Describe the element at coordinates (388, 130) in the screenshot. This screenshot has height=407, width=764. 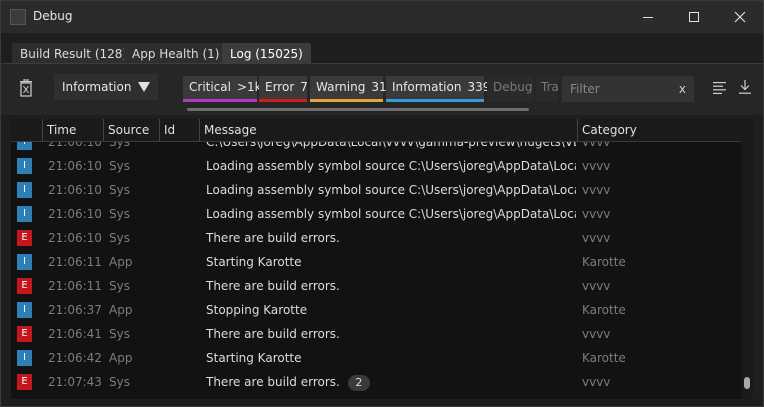
I see `column-header-message: Message` at that location.